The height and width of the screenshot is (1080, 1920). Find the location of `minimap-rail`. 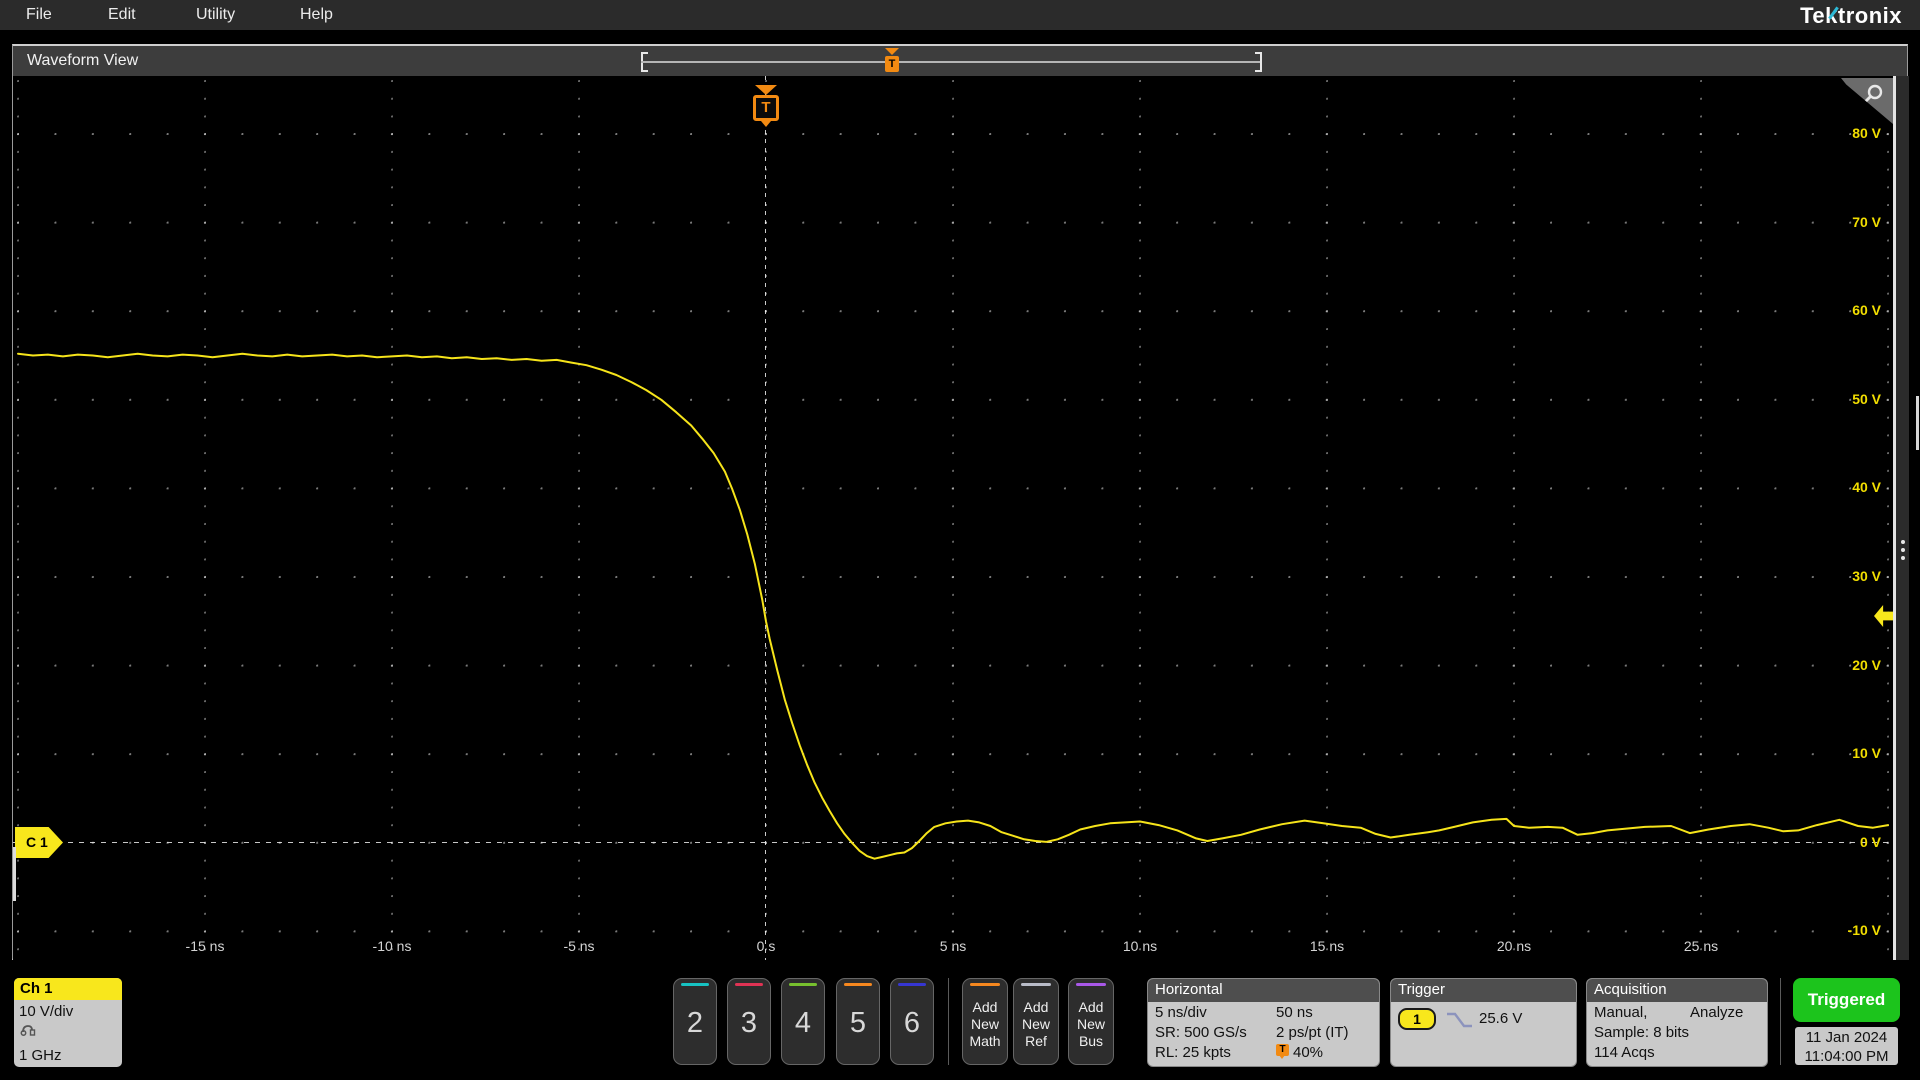

minimap-rail is located at coordinates (951, 62).